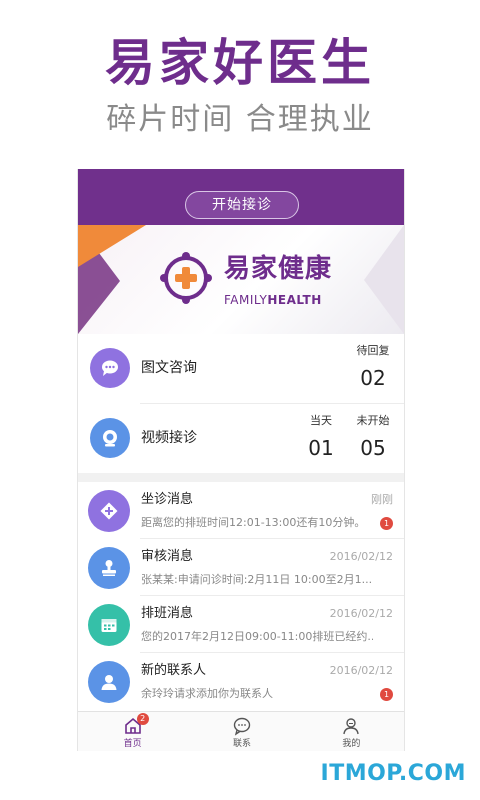 This screenshot has width=480, height=800. I want to click on message-preview: 余玲玲请求添加你为联系人, so click(207, 693).